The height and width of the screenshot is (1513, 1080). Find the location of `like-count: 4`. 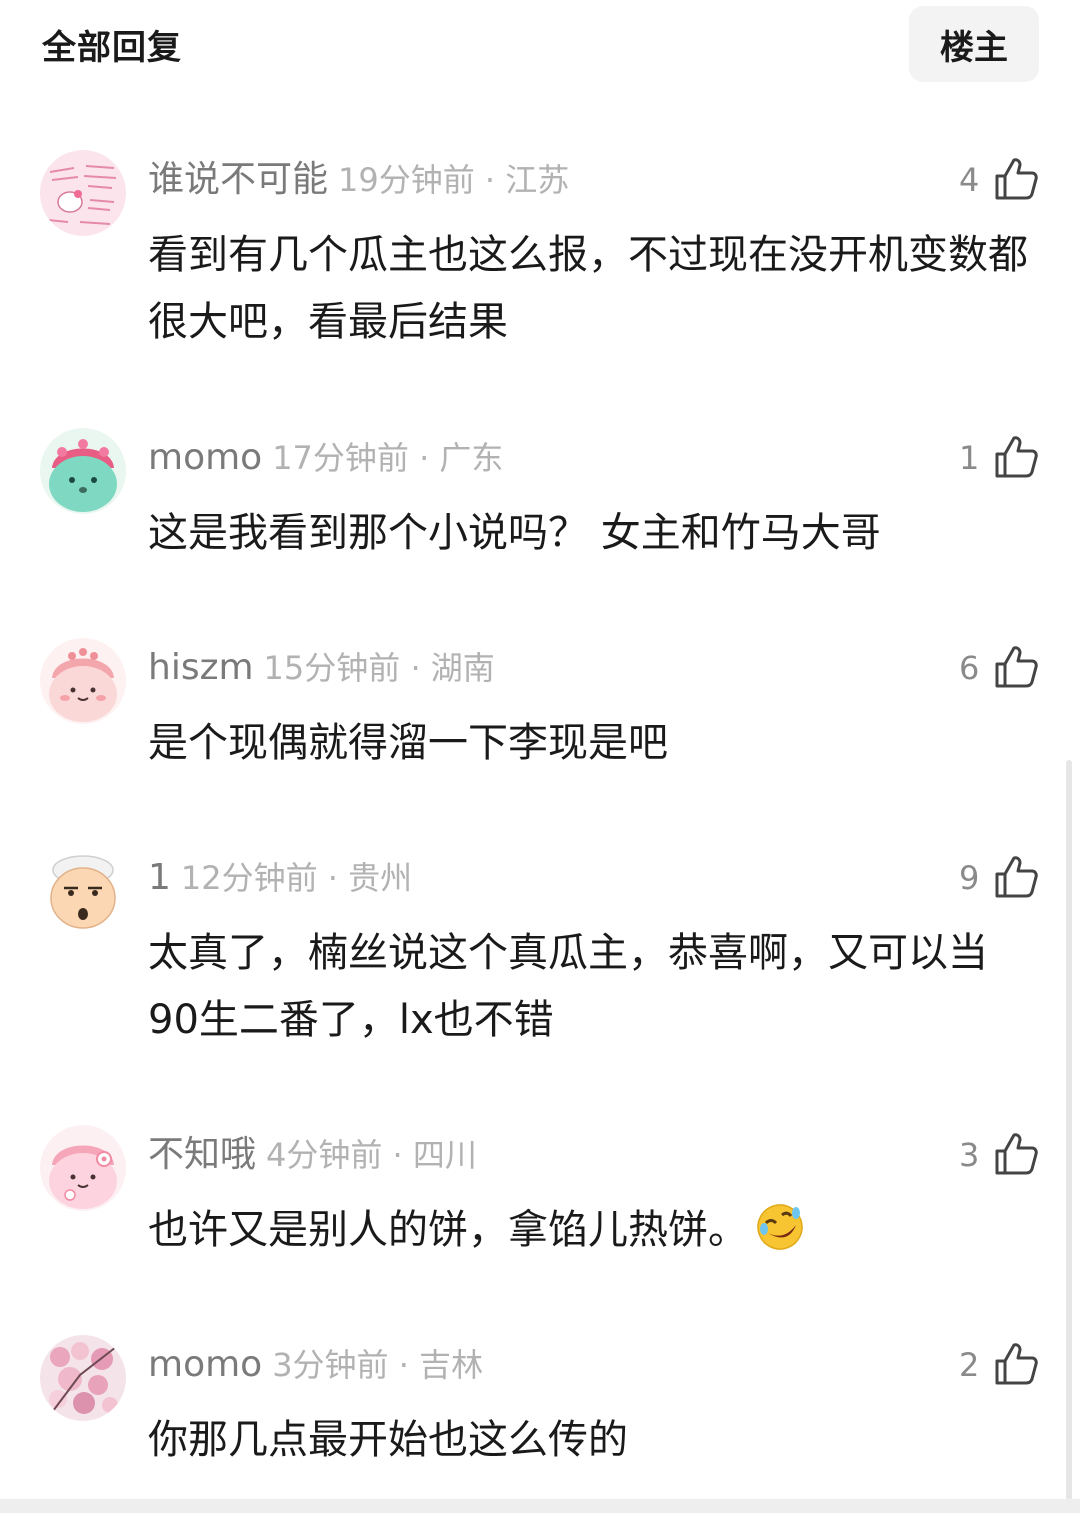

like-count: 4 is located at coordinates (969, 180).